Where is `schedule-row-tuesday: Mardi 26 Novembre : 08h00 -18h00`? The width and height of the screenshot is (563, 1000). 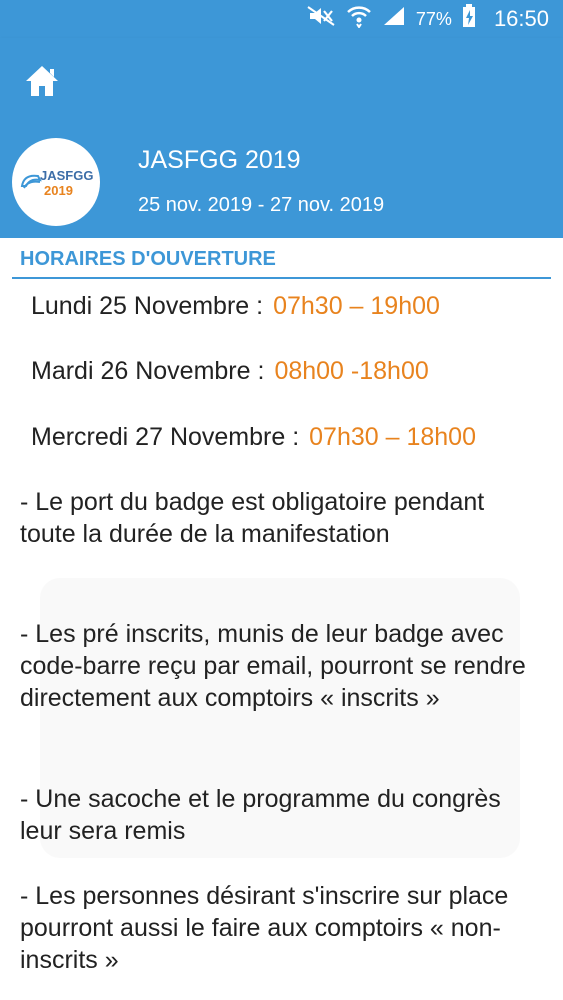
schedule-row-tuesday: Mardi 26 Novembre : 08h00 -18h00 is located at coordinates (230, 371).